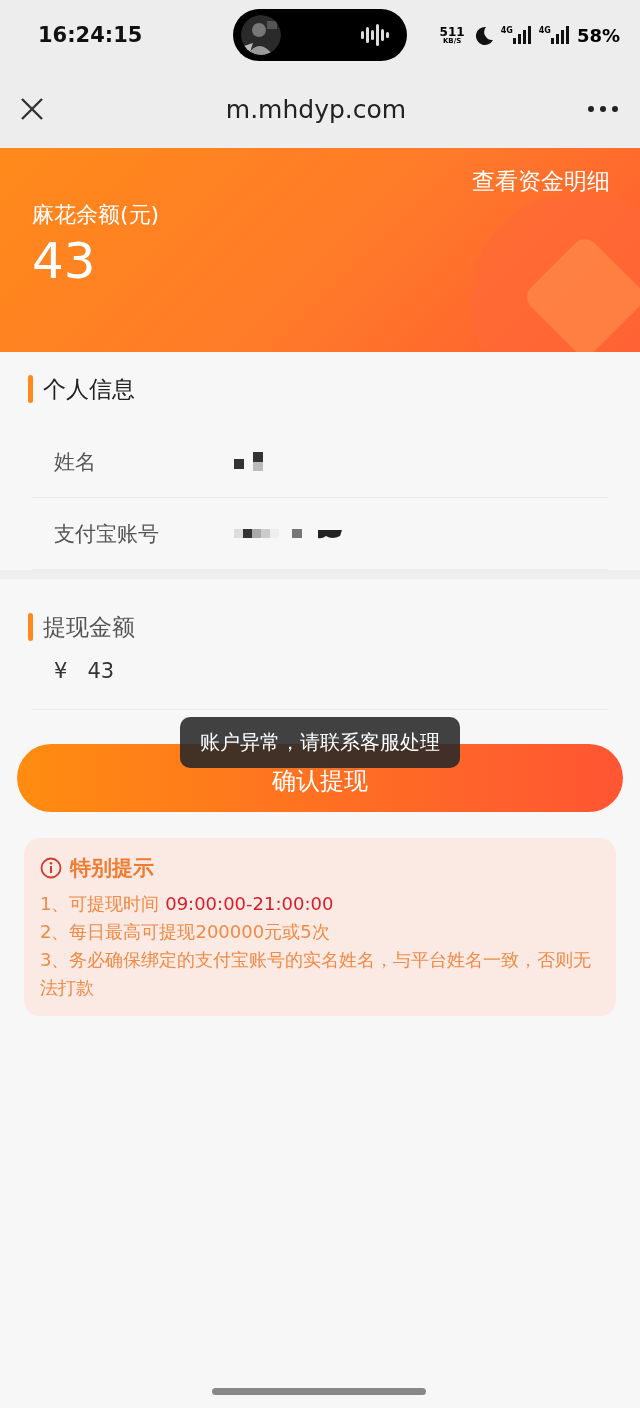 This screenshot has height=1408, width=640. What do you see at coordinates (112, 868) in the screenshot?
I see `tips-title: 特别提示` at bounding box center [112, 868].